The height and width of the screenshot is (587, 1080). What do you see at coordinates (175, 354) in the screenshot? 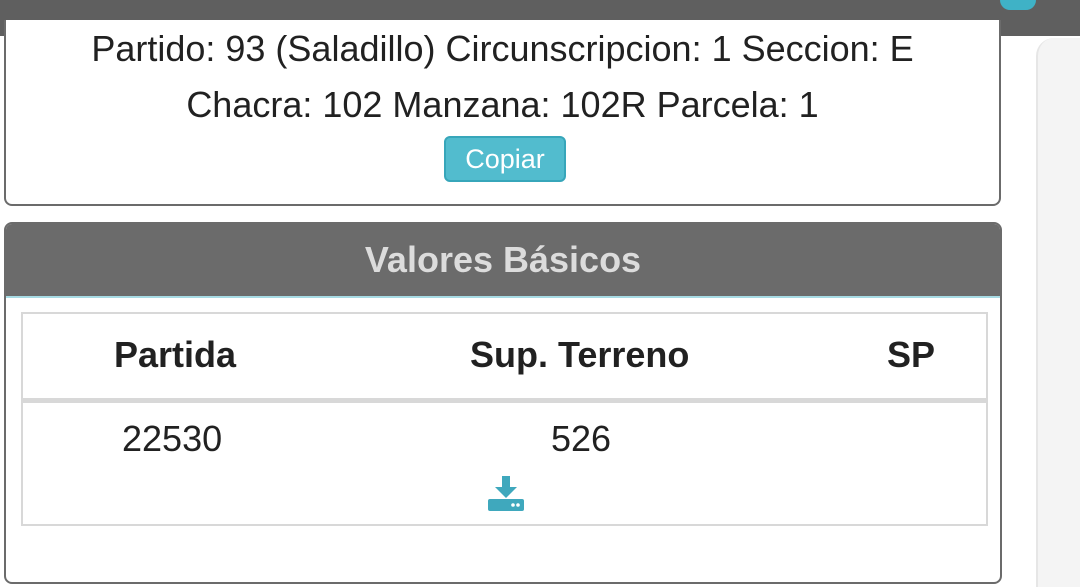
I see `column-header-partida: Partida` at bounding box center [175, 354].